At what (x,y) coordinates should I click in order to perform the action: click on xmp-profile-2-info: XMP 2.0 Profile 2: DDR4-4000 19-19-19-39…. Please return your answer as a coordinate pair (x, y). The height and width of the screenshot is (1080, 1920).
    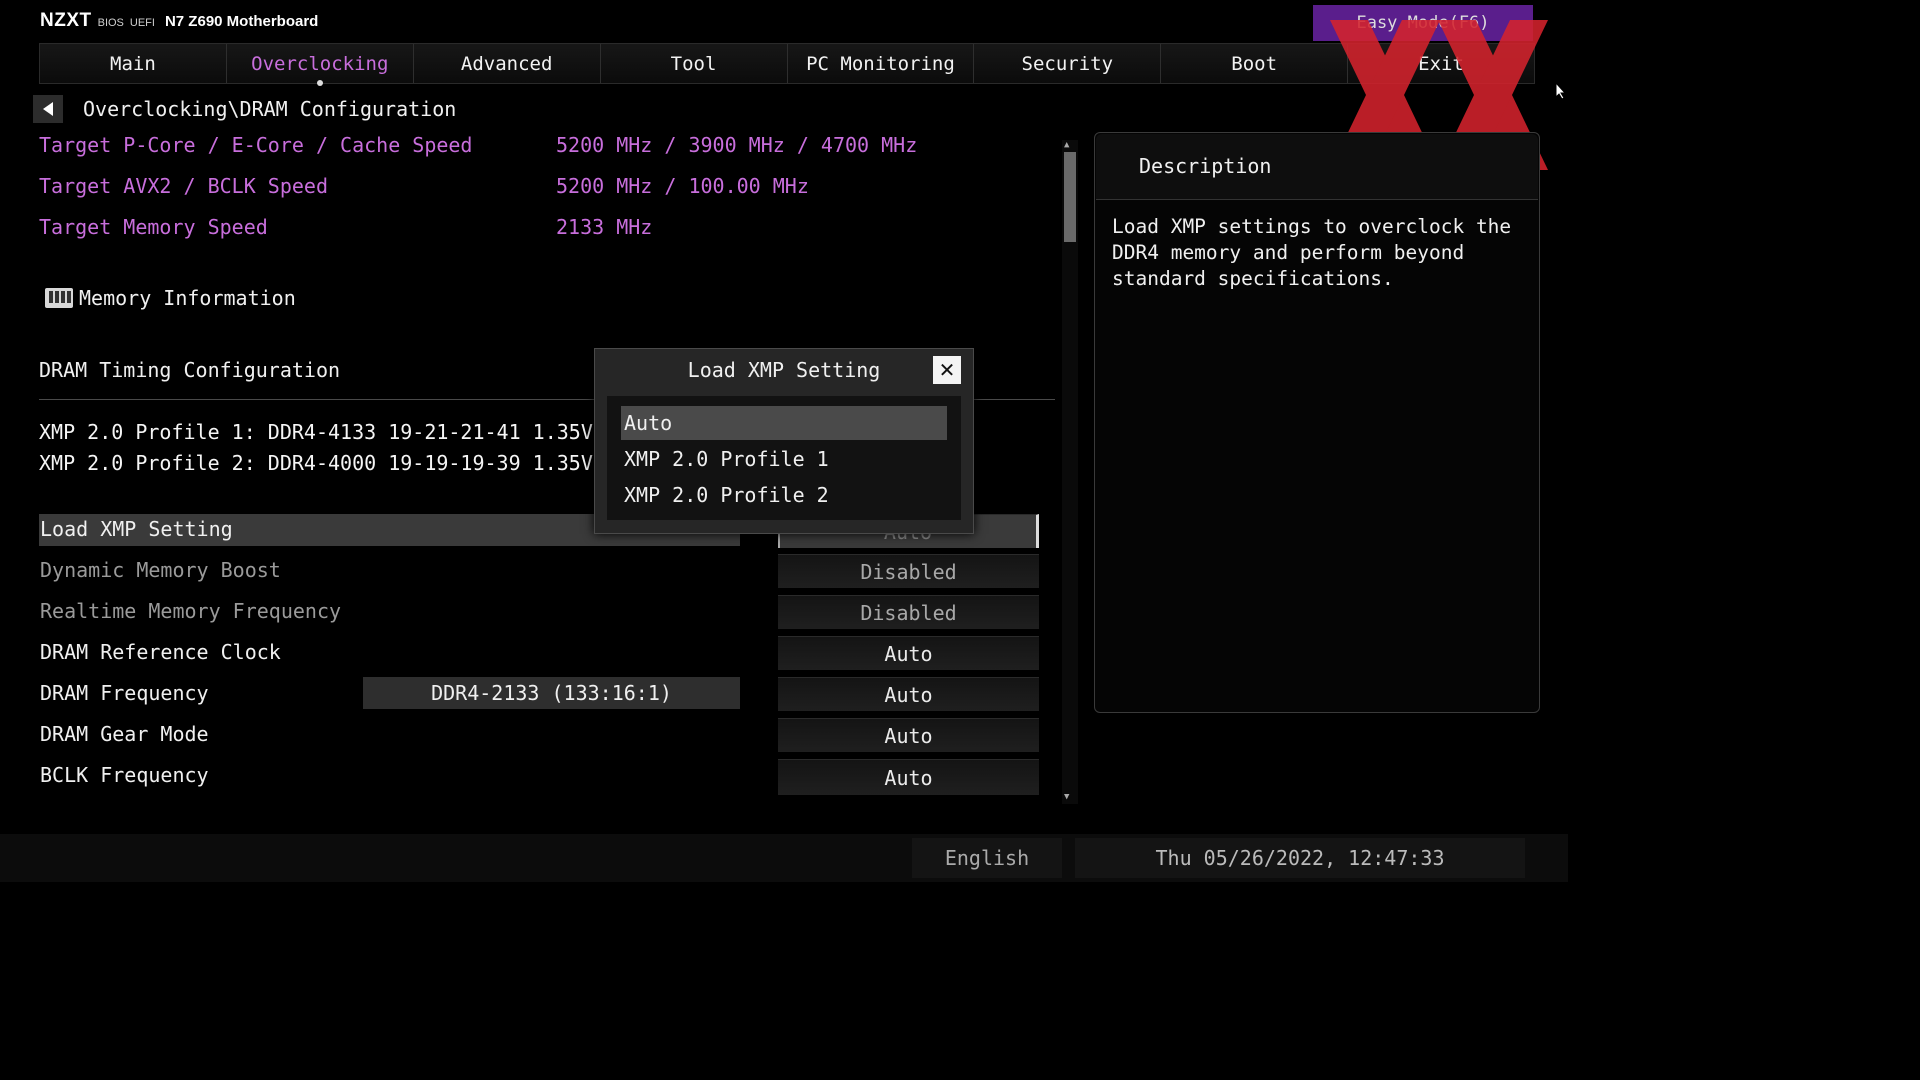
    Looking at the image, I should click on (346, 463).